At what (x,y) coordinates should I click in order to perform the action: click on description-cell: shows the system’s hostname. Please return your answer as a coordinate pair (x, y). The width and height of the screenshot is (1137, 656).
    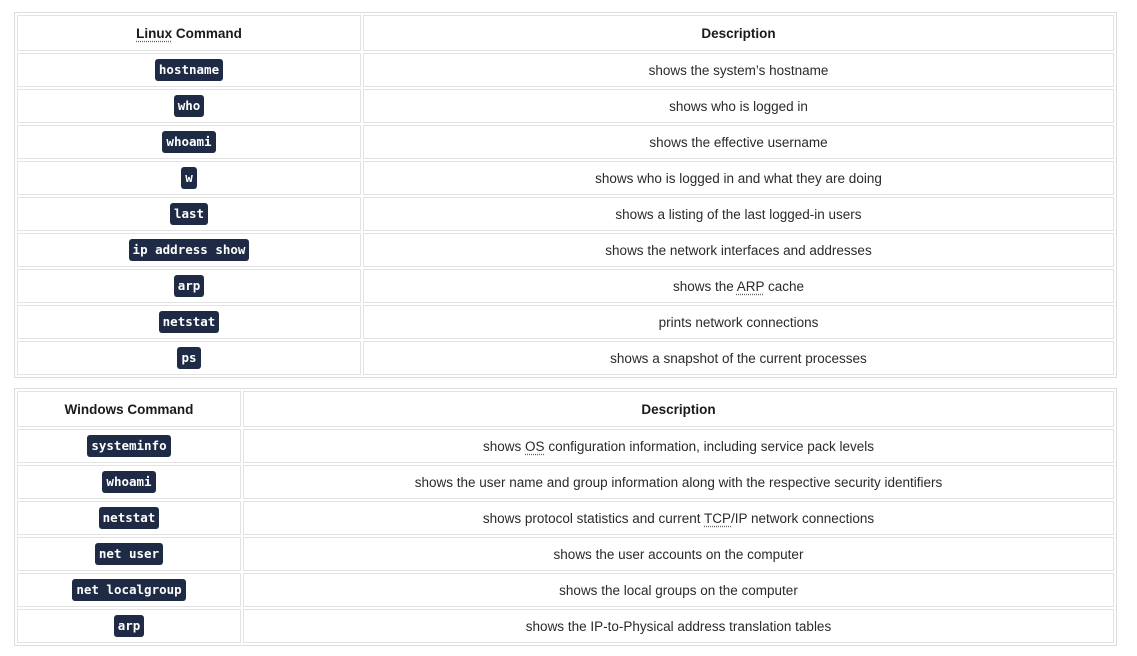
    Looking at the image, I should click on (738, 70).